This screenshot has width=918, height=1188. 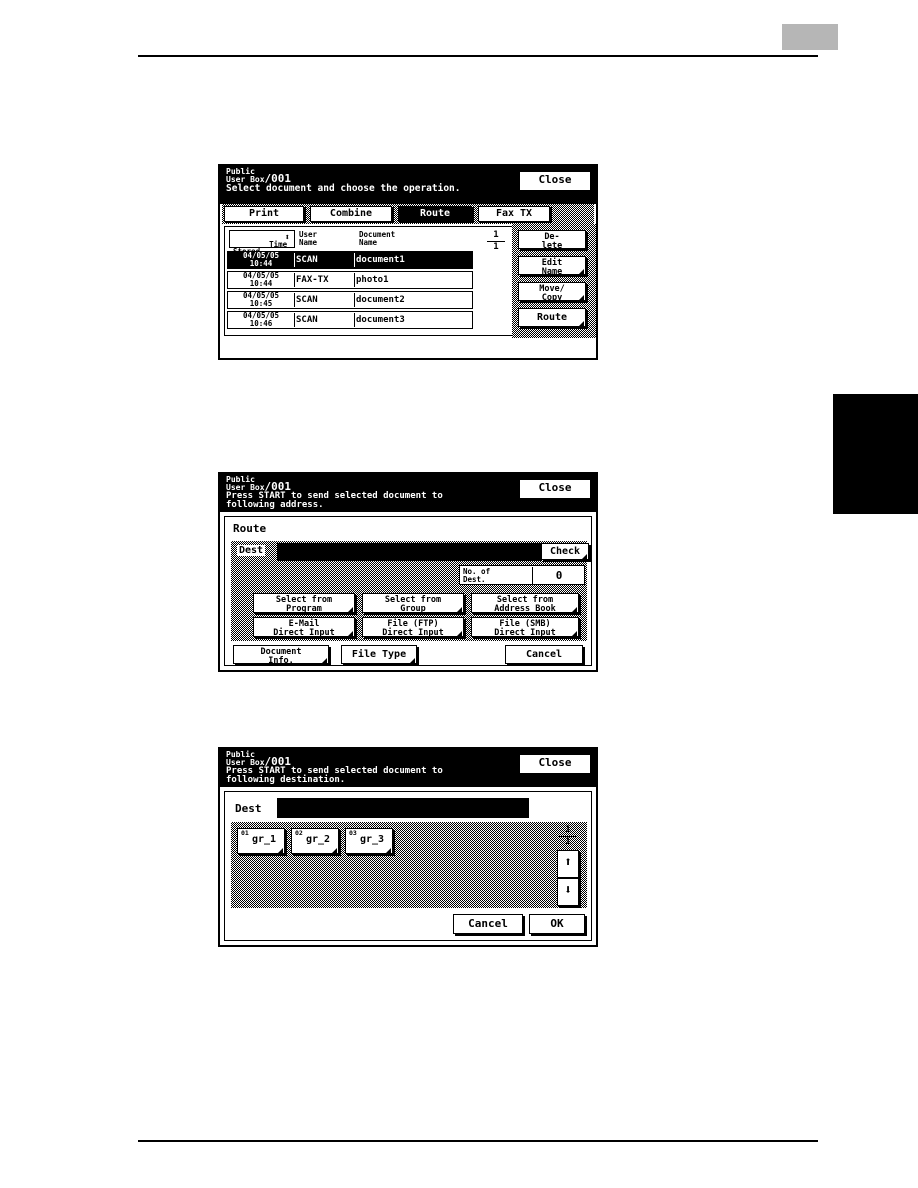 What do you see at coordinates (261, 319) in the screenshot?
I see `row-time: 04/05/05 10:46` at bounding box center [261, 319].